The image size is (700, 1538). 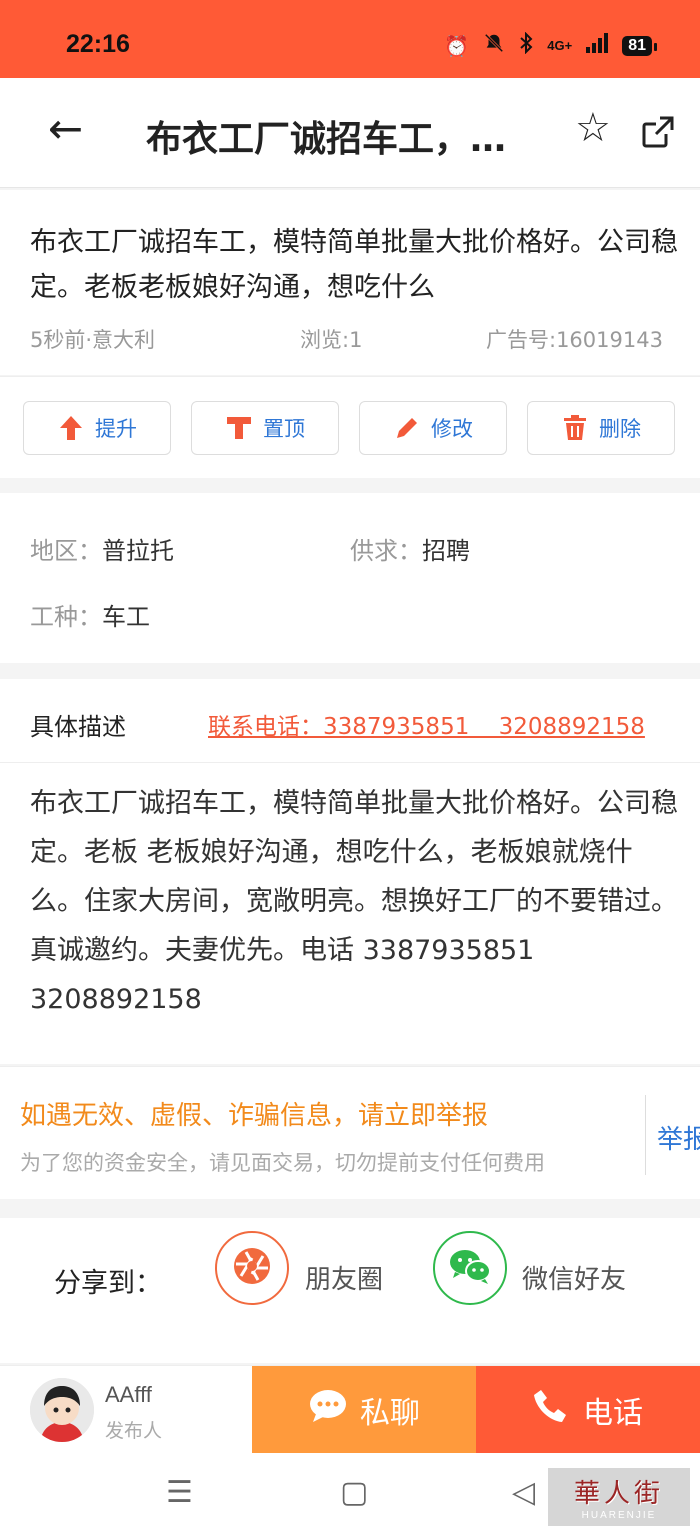 What do you see at coordinates (575, 428) in the screenshot?
I see `trash-icon` at bounding box center [575, 428].